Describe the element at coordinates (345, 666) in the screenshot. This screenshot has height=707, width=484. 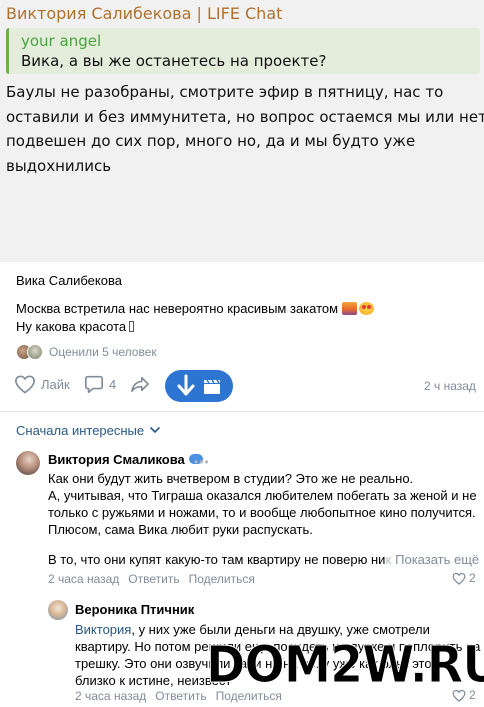
I see `site-watermark: DOM2W.RU` at that location.